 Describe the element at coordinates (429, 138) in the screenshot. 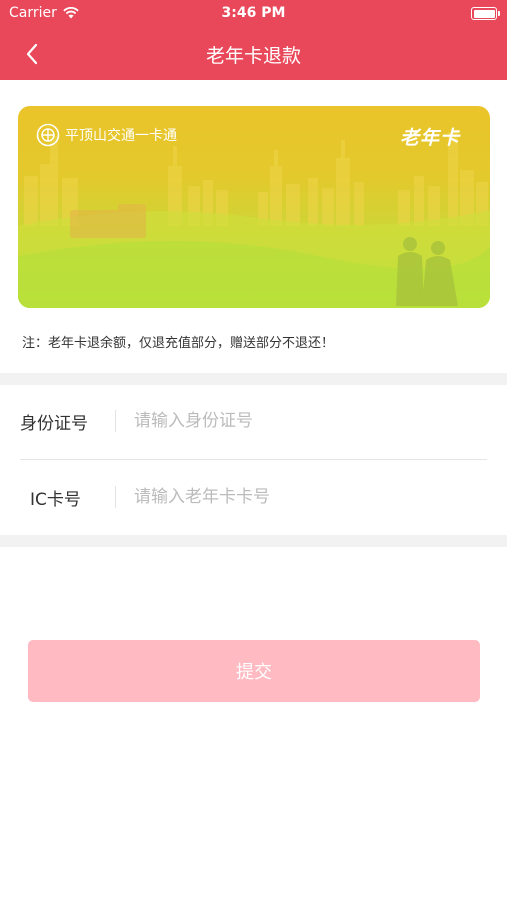

I see `card-type-label: 老年卡` at that location.